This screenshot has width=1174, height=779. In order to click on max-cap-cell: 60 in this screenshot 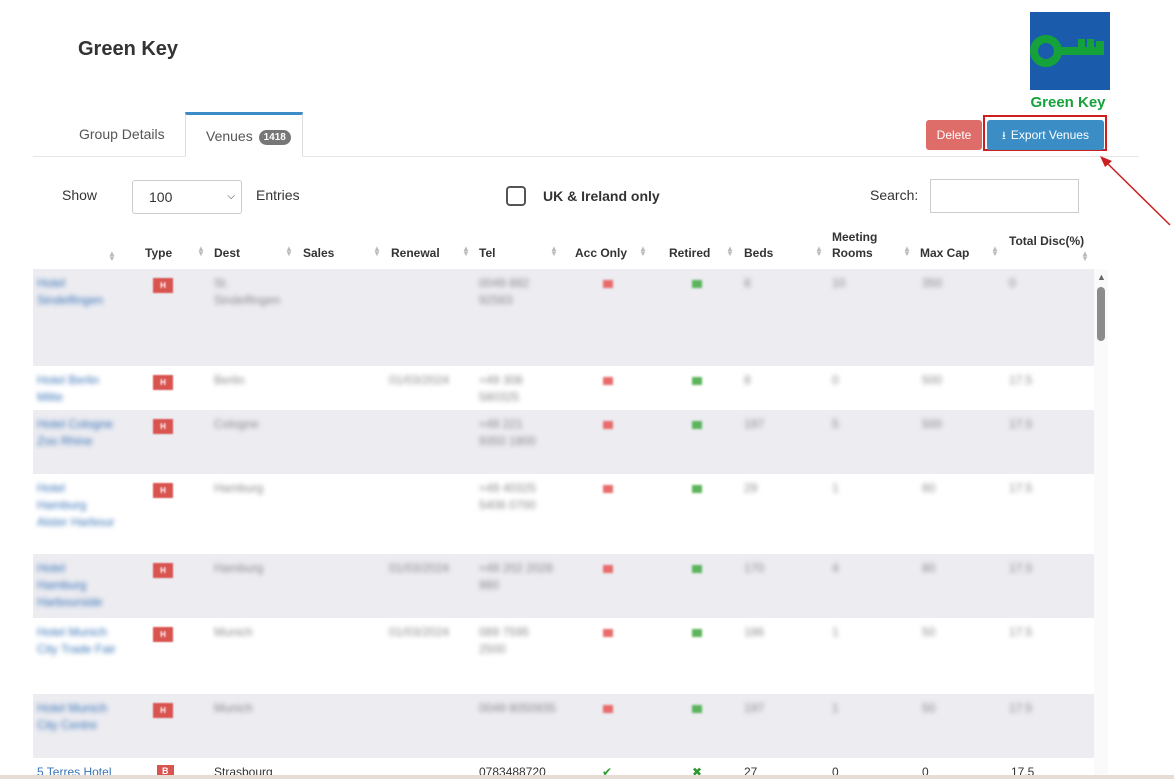, I will do `click(929, 488)`.